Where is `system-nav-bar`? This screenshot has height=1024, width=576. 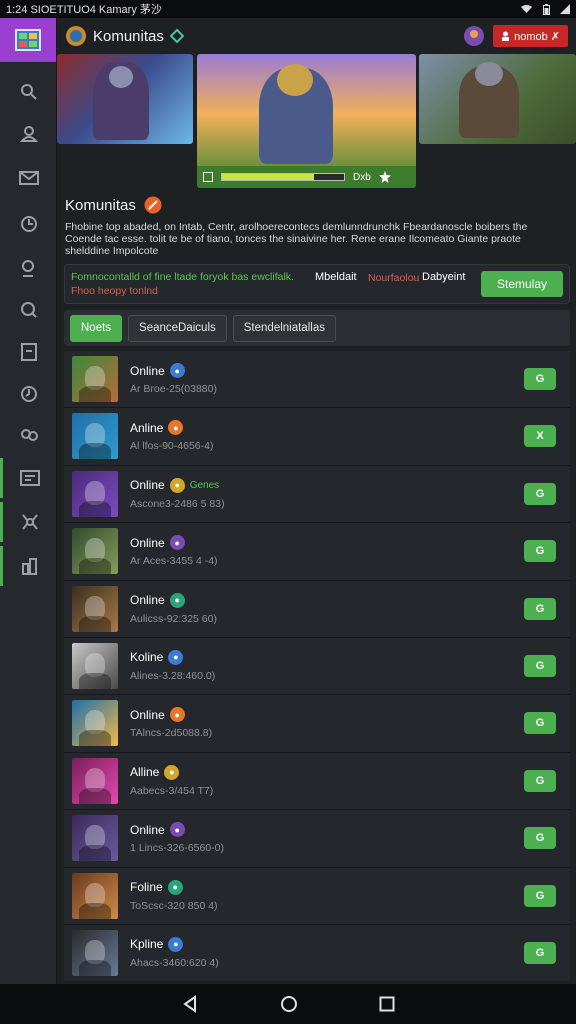 system-nav-bar is located at coordinates (288, 1004).